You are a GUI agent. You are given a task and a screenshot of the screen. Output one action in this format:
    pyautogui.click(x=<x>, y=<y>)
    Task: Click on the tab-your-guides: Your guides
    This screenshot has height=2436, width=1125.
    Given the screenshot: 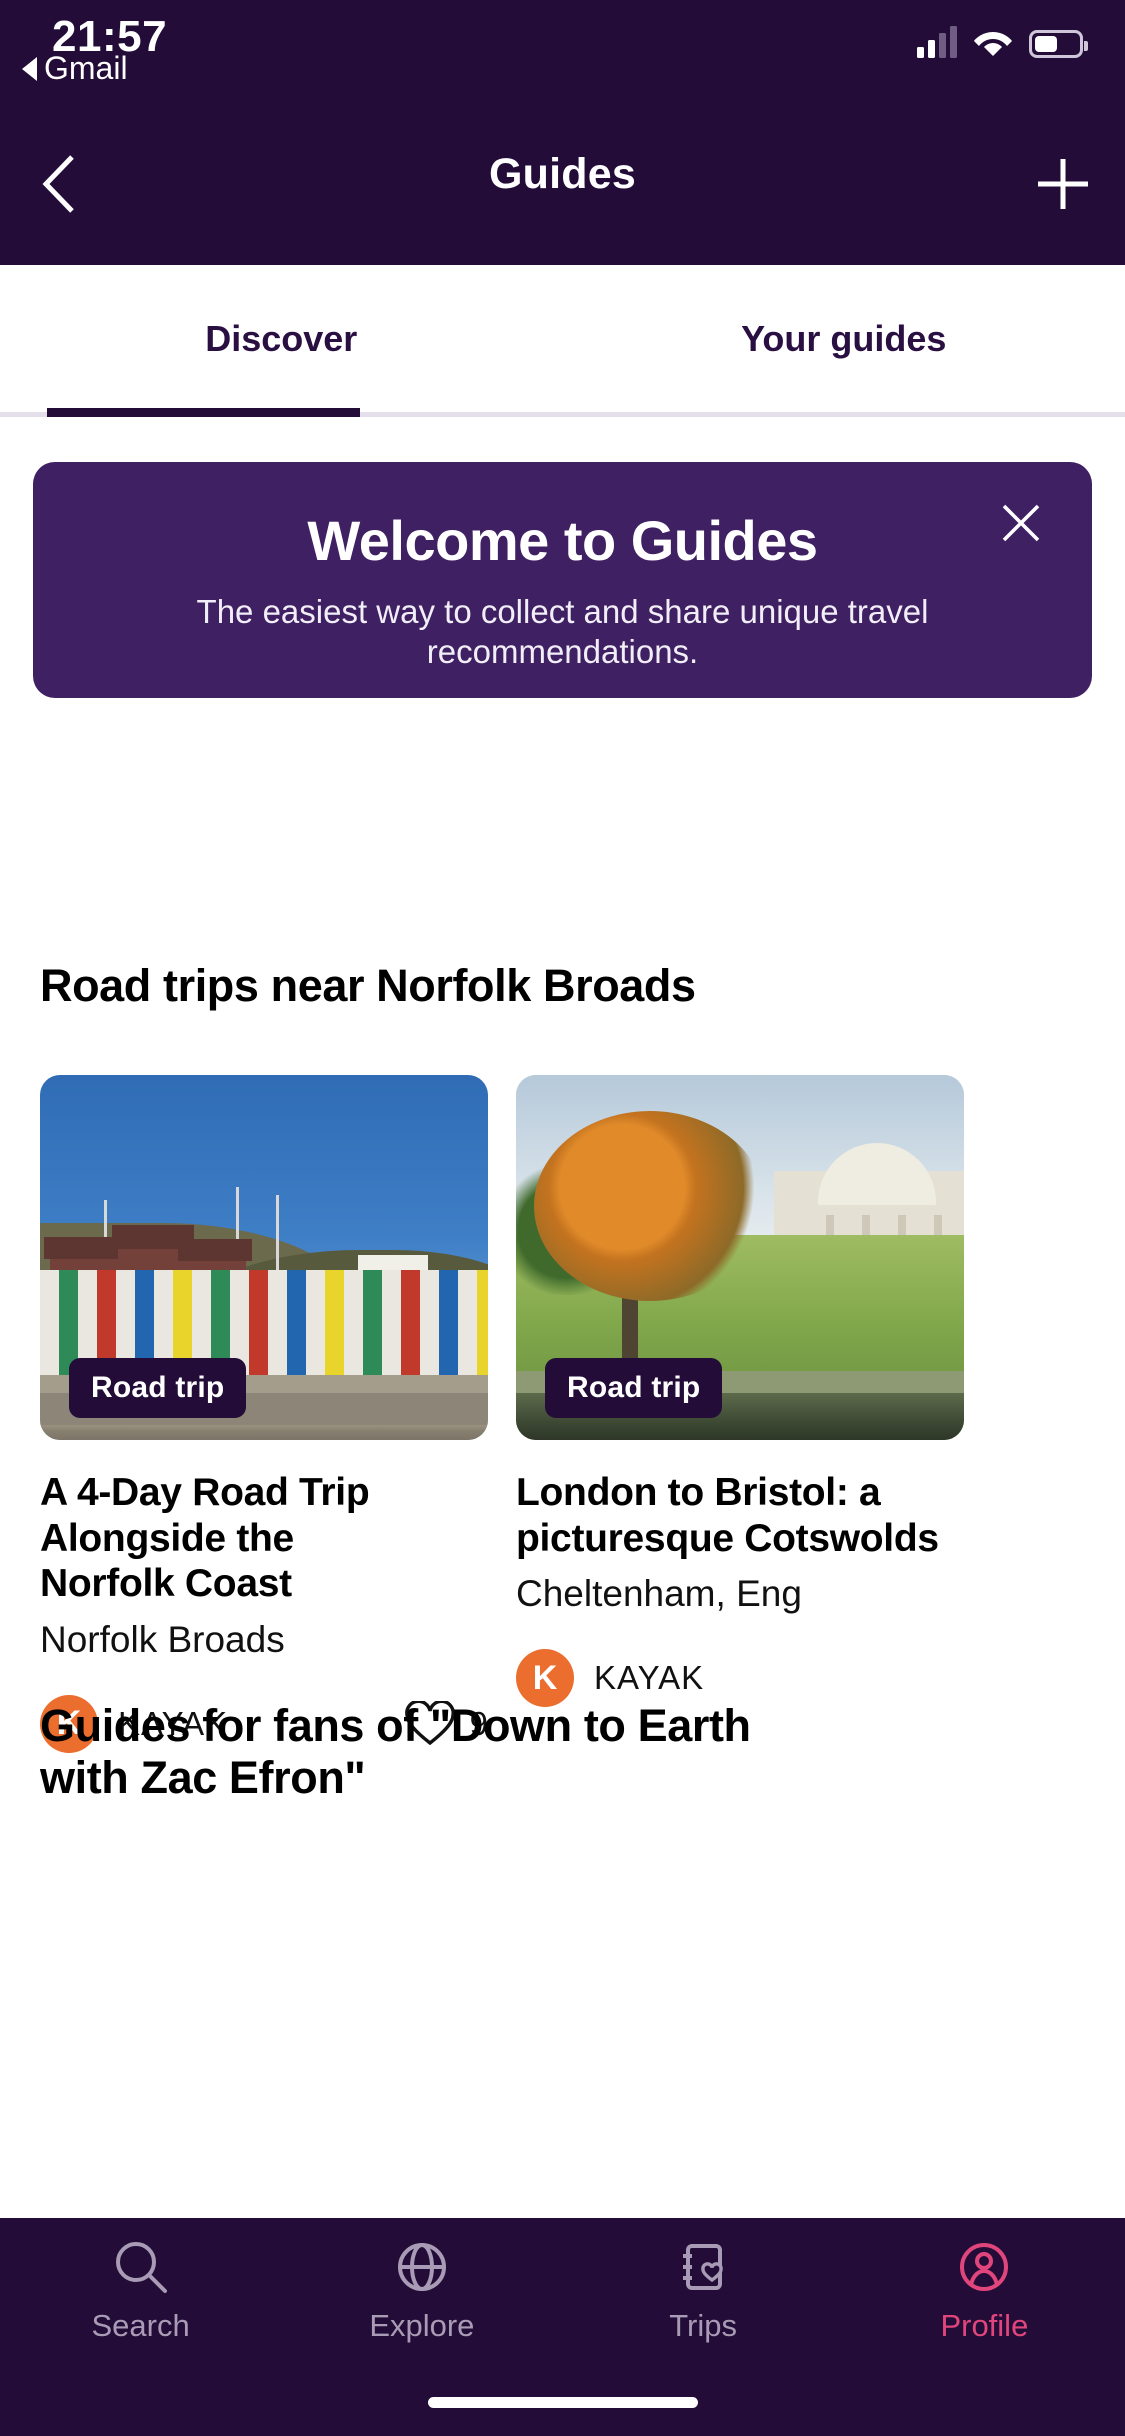 What is the action you would take?
    pyautogui.click(x=844, y=339)
    